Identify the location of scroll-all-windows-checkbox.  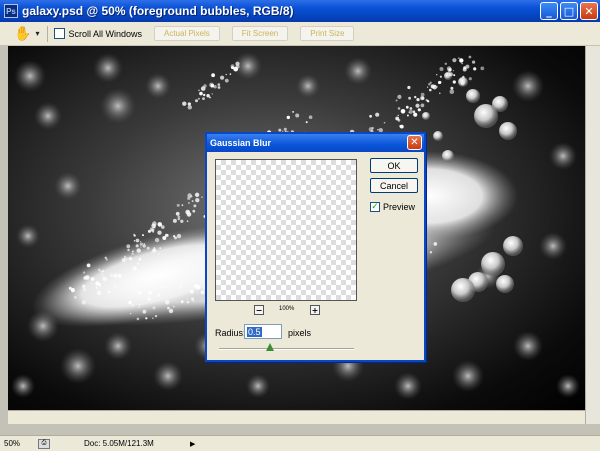
(60, 33).